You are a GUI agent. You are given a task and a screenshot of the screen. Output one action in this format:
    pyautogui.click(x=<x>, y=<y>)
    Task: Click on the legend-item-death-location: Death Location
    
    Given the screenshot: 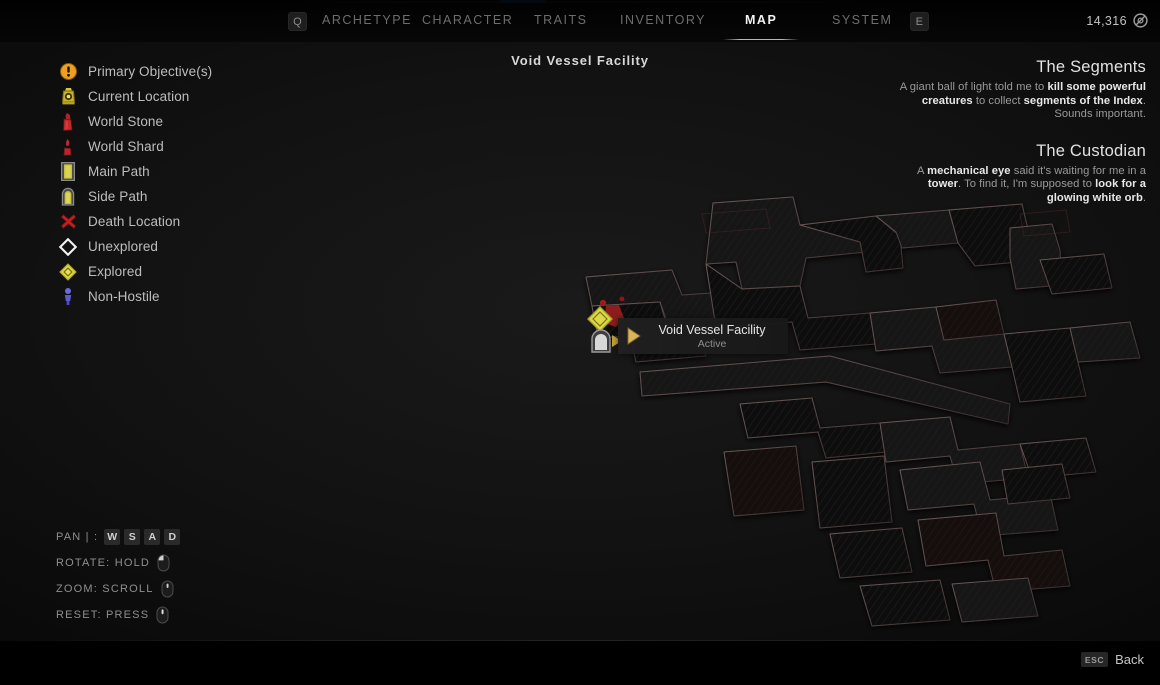 What is the action you would take?
    pyautogui.click(x=176, y=221)
    